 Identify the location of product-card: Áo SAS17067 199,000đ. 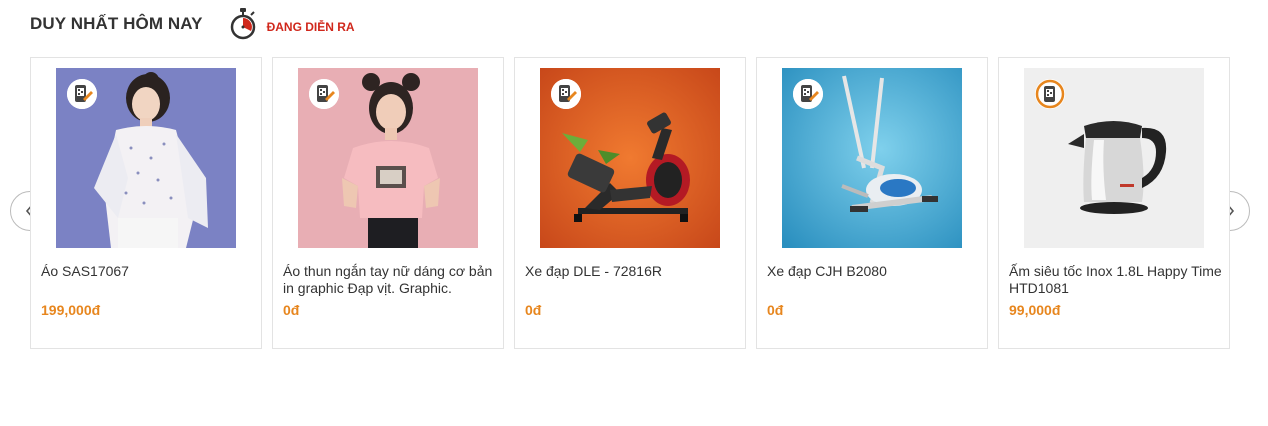
(146, 203).